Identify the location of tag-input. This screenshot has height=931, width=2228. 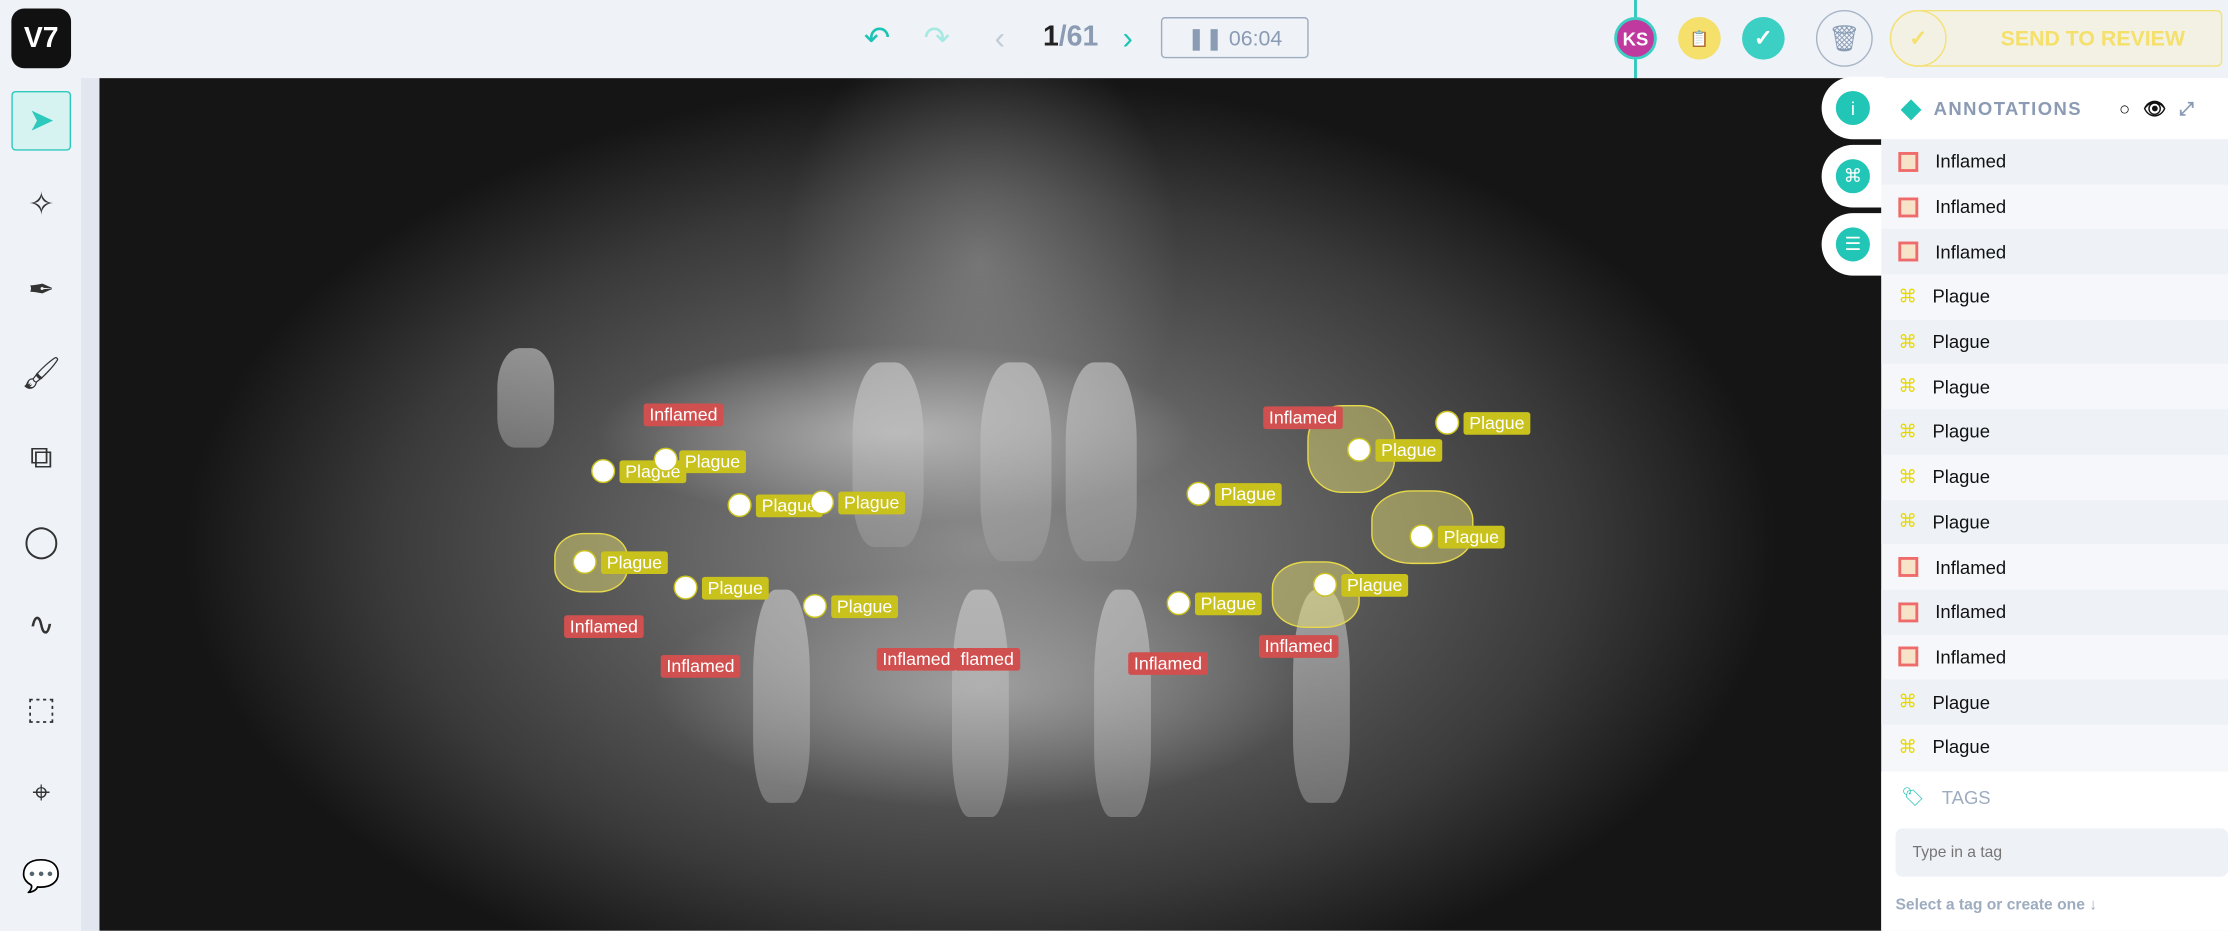
(2061, 852).